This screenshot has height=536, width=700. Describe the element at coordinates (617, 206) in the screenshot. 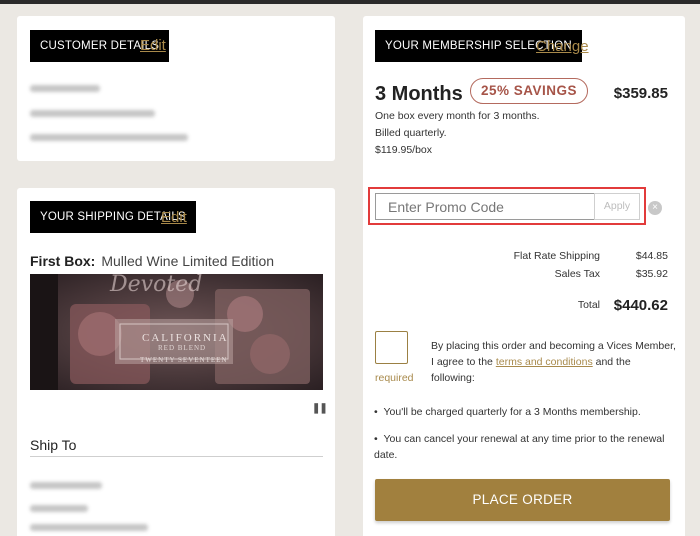

I see `apply-promo-button: Apply` at that location.